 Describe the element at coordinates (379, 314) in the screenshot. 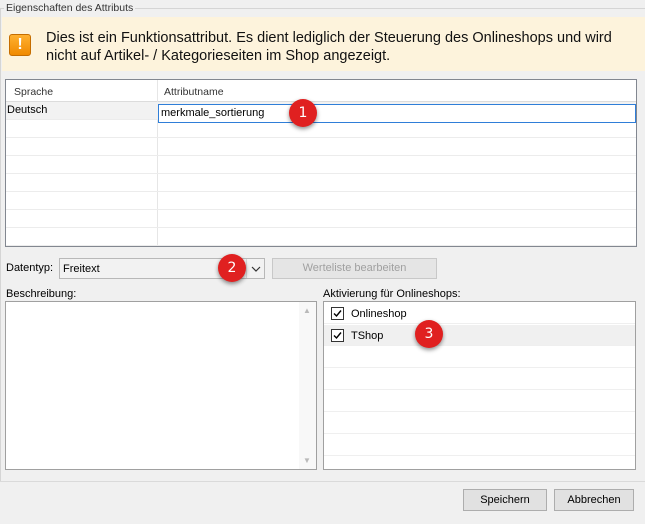

I see `shop-name: Onlineshop` at that location.